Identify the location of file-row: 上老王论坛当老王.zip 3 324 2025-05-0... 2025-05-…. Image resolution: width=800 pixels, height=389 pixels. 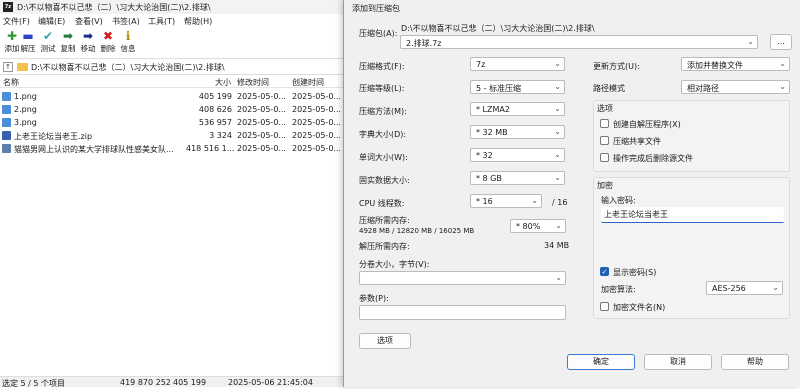
(175, 135).